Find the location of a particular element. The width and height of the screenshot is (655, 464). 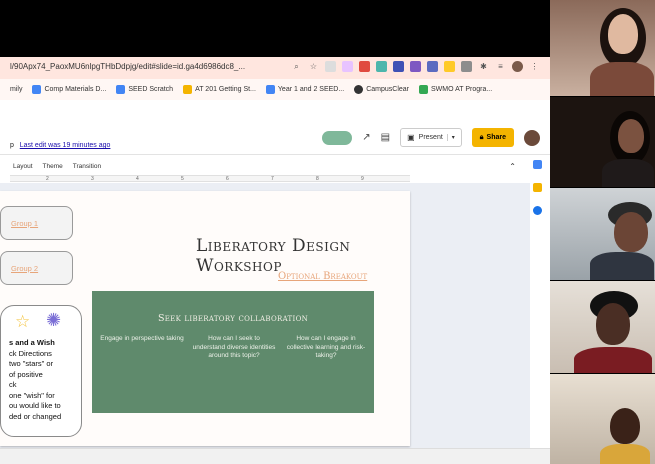

group-2-box: Group 2 is located at coordinates (36, 268).